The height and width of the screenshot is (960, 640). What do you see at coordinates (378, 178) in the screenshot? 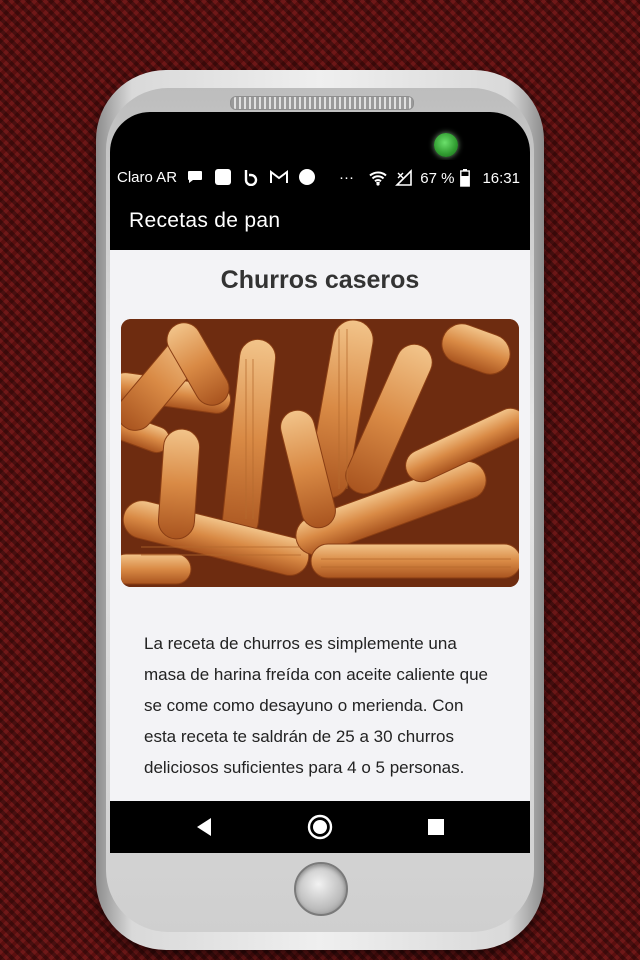
I see `wifi-icon` at bounding box center [378, 178].